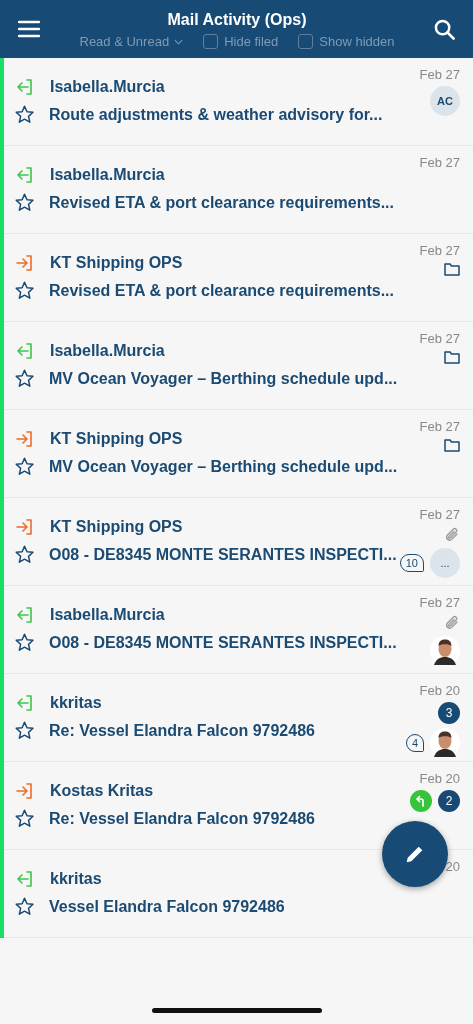  What do you see at coordinates (452, 866) in the screenshot?
I see `date-text: 20` at bounding box center [452, 866].